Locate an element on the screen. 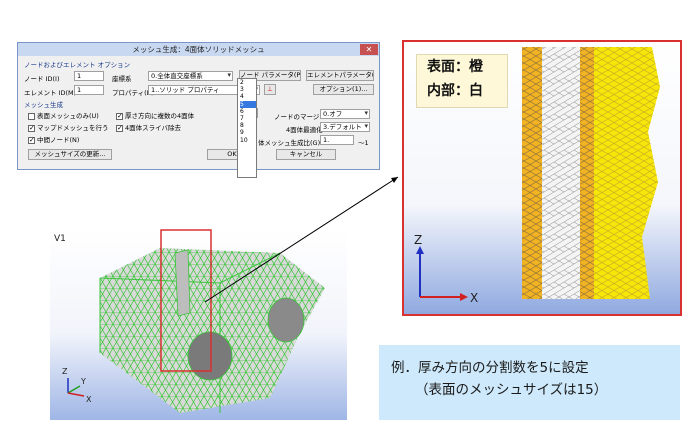  ratio-input: 1. is located at coordinates (337, 140).